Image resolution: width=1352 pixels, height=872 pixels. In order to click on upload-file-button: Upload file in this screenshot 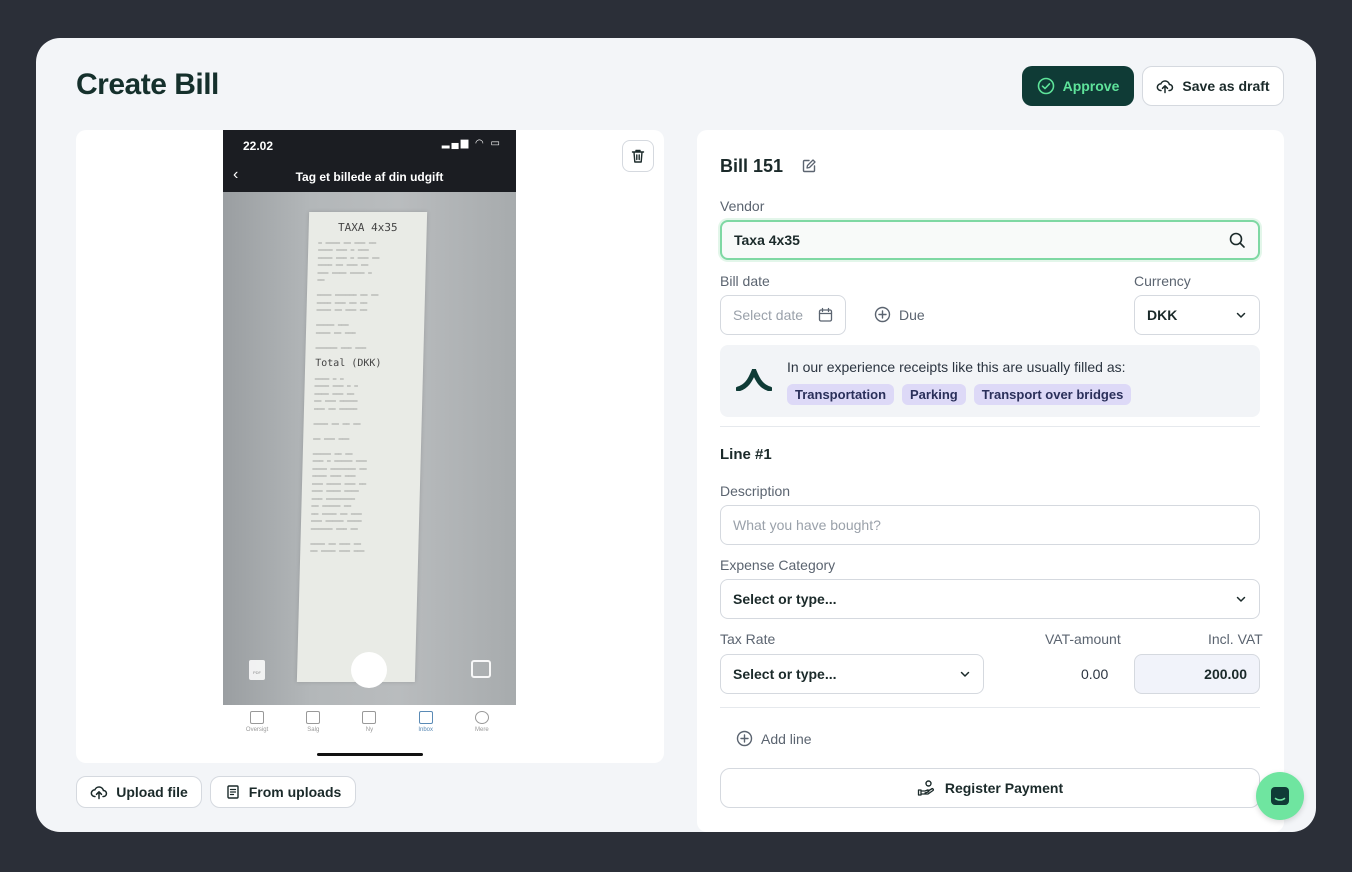, I will do `click(139, 792)`.